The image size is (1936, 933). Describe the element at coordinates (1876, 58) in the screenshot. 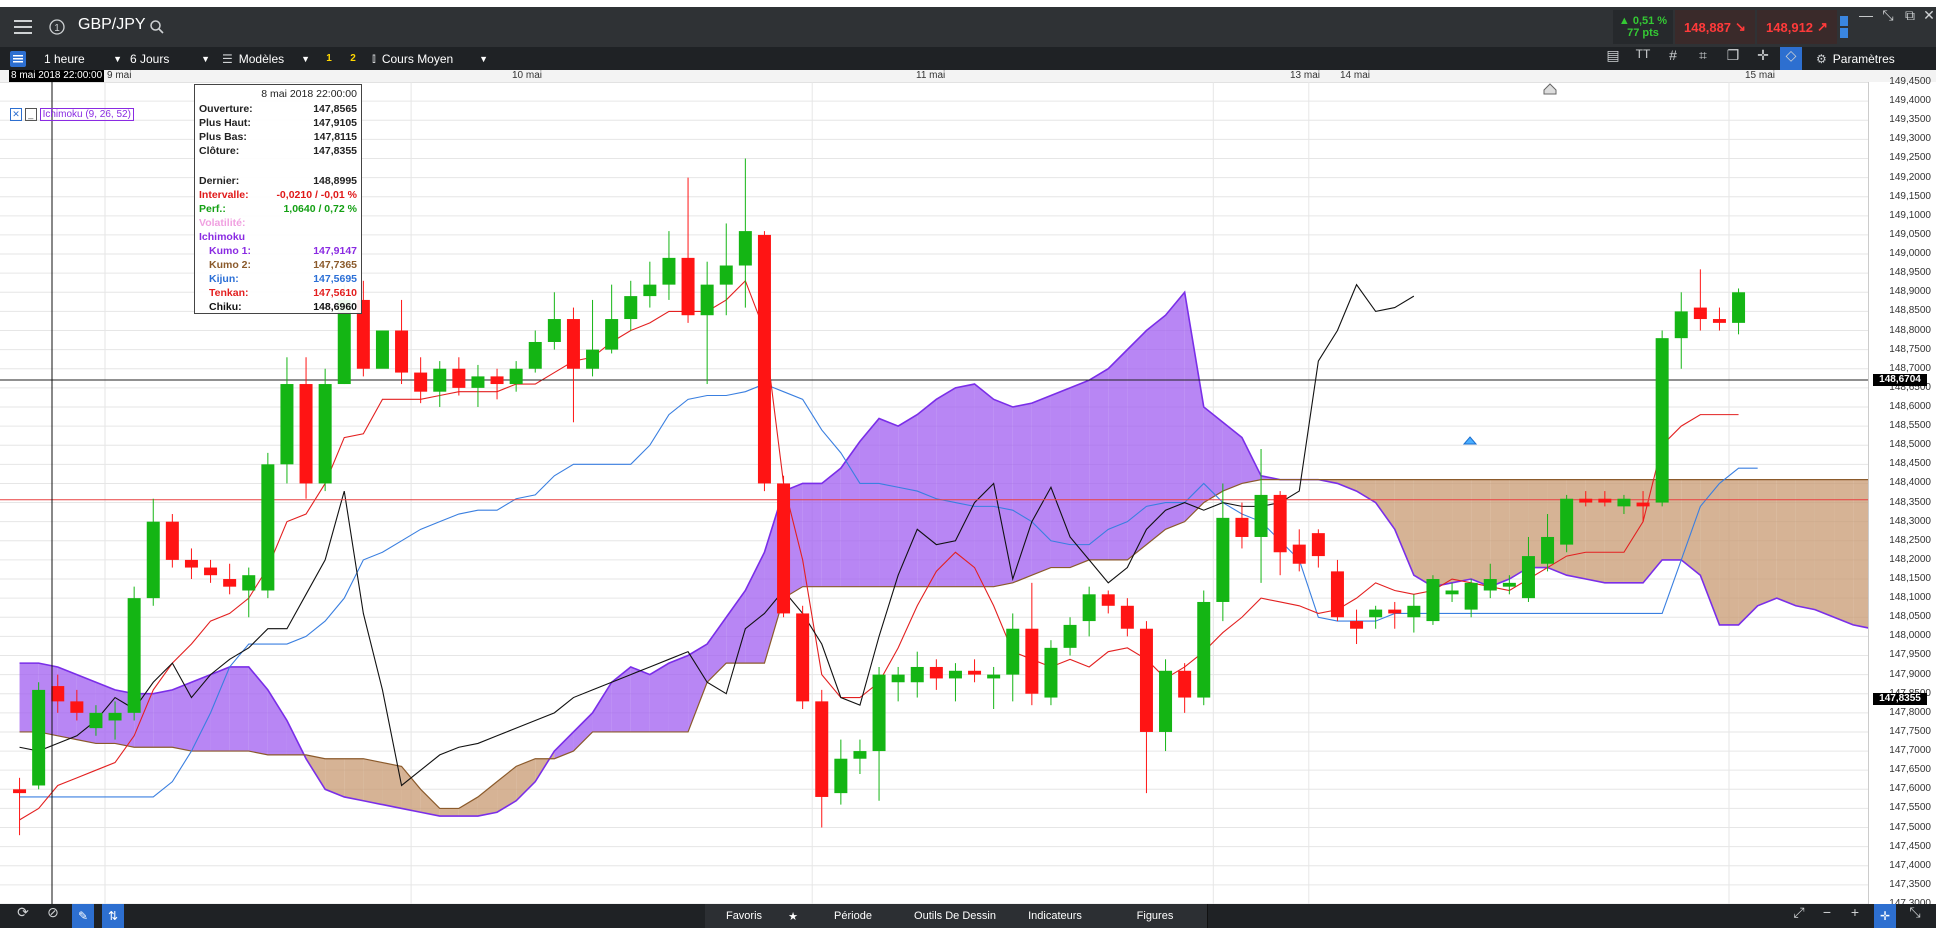

I see `settings-button: ⚙ Paramètres` at that location.